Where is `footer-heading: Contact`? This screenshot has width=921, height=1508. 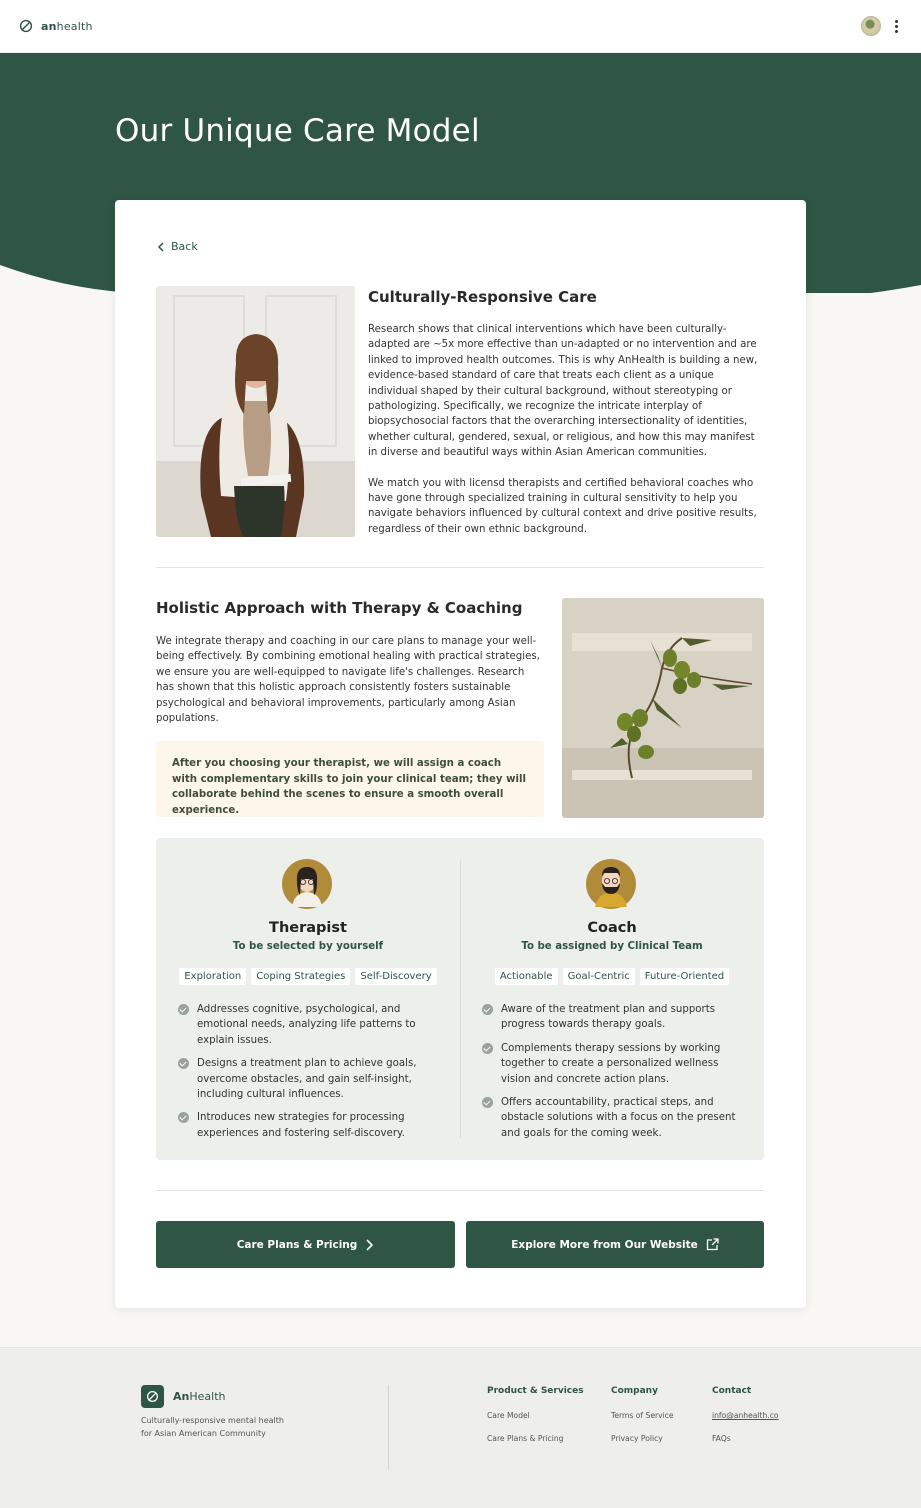 footer-heading: Contact is located at coordinates (732, 1391).